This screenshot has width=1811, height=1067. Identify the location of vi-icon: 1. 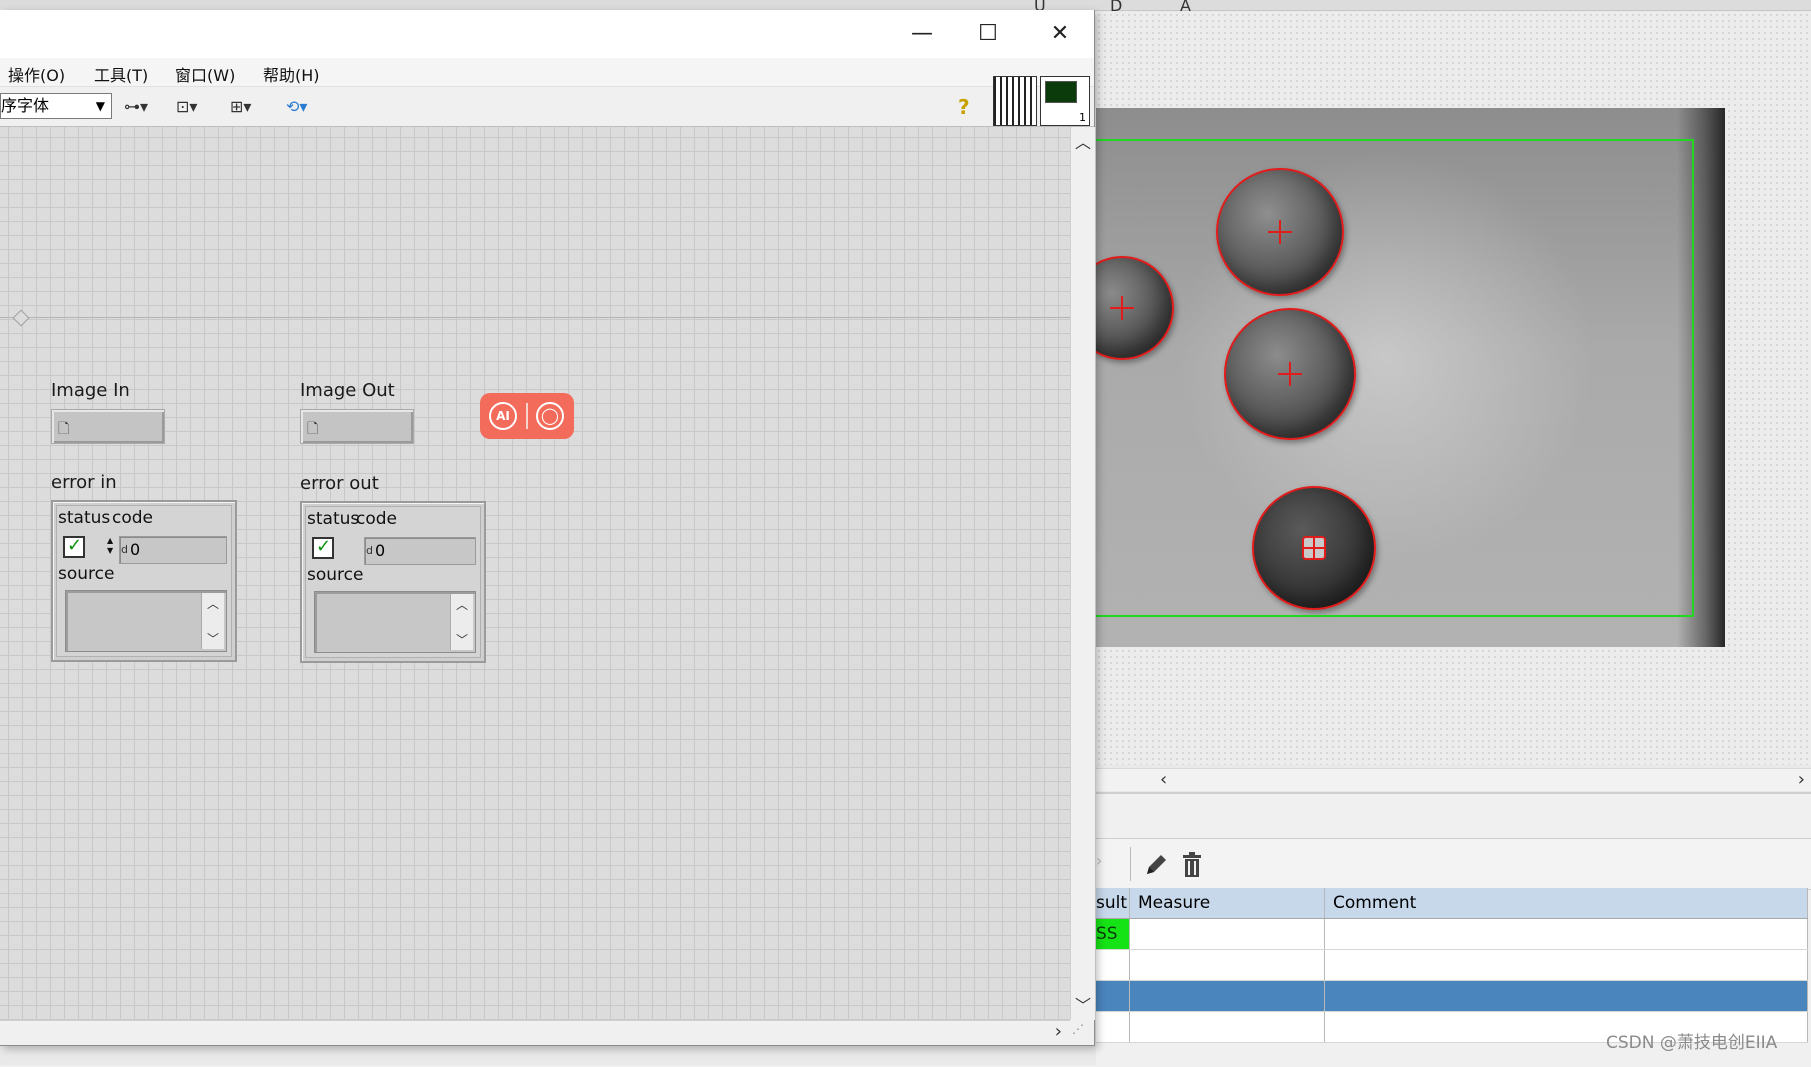
(1065, 101).